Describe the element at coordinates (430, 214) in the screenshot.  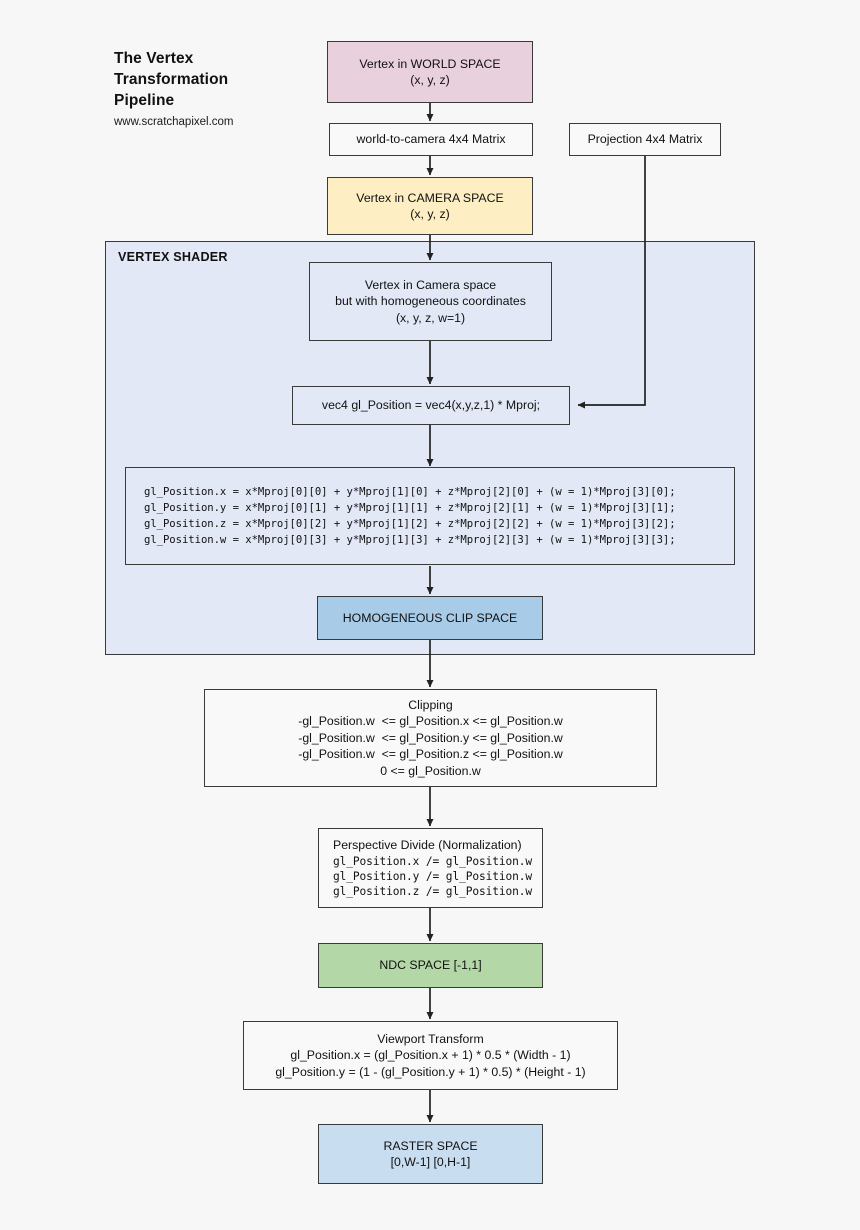
I see `camera-space-line-2: (x, y, z)` at that location.